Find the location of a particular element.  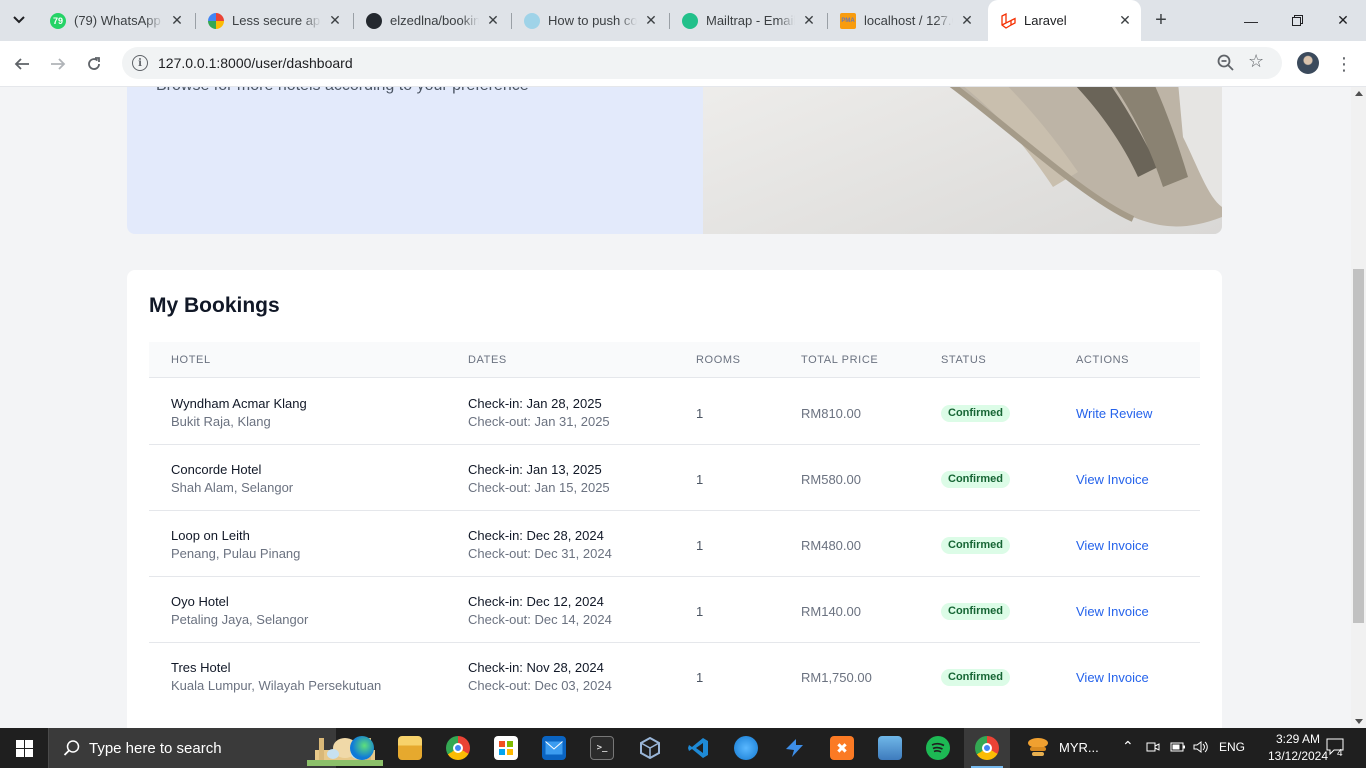

scroll-up-arrow-icon is located at coordinates (1359, 93).